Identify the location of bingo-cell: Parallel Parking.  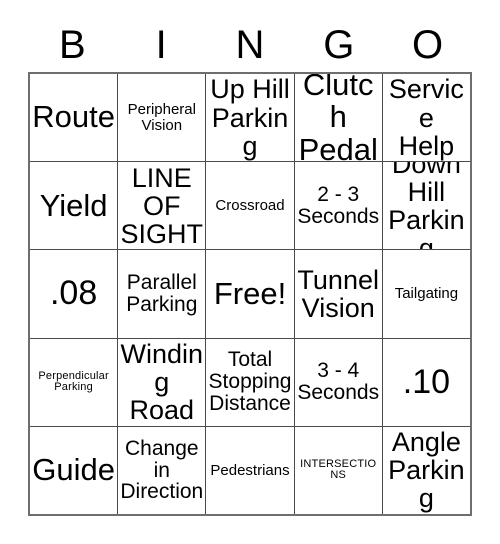
(162, 294).